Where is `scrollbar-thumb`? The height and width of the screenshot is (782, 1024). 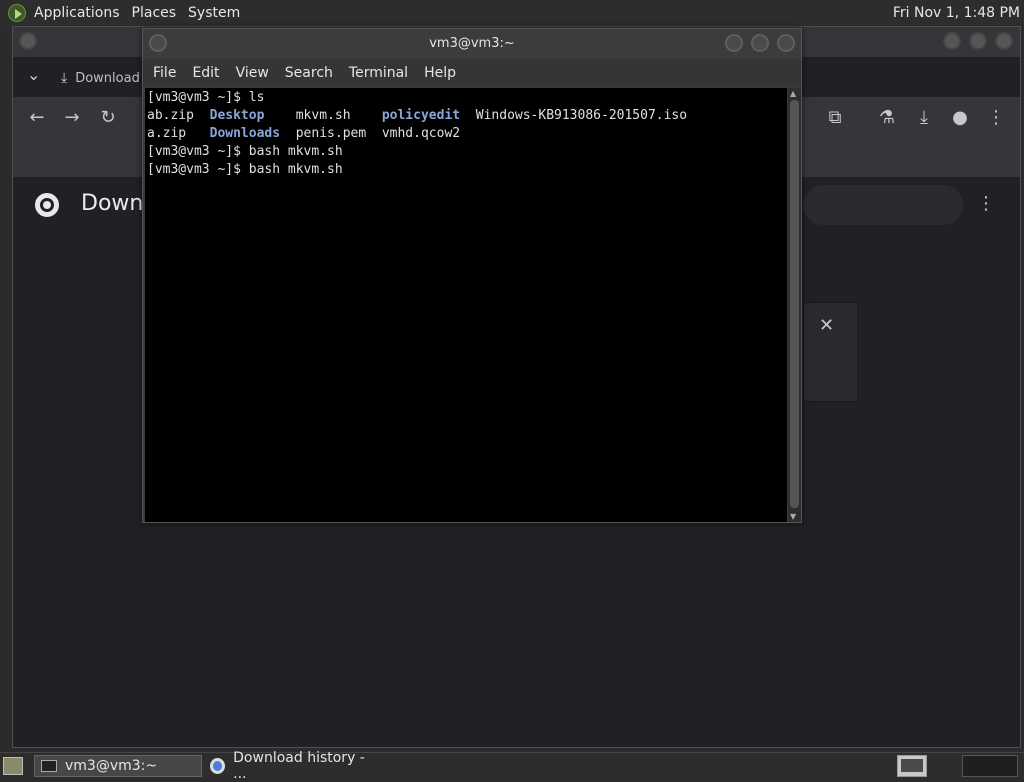 scrollbar-thumb is located at coordinates (794, 304).